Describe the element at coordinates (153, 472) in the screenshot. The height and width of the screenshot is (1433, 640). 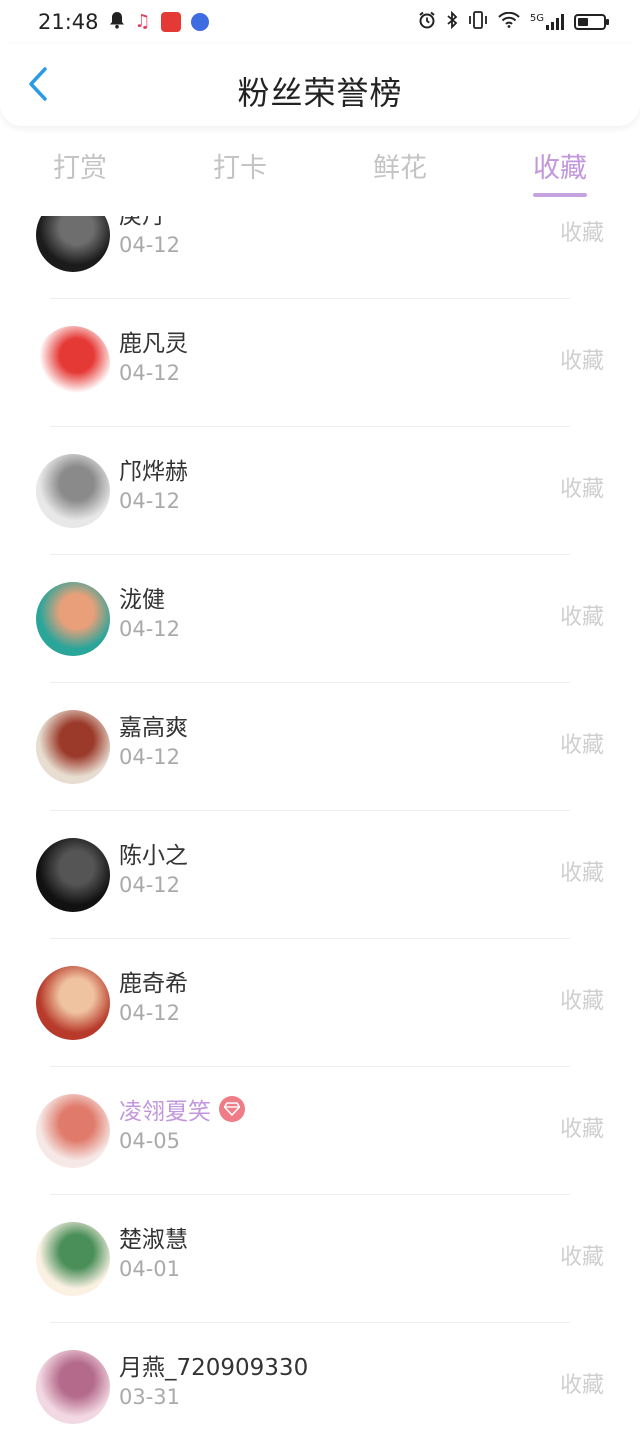
I see `fan-name-text: 邝烨赫` at that location.